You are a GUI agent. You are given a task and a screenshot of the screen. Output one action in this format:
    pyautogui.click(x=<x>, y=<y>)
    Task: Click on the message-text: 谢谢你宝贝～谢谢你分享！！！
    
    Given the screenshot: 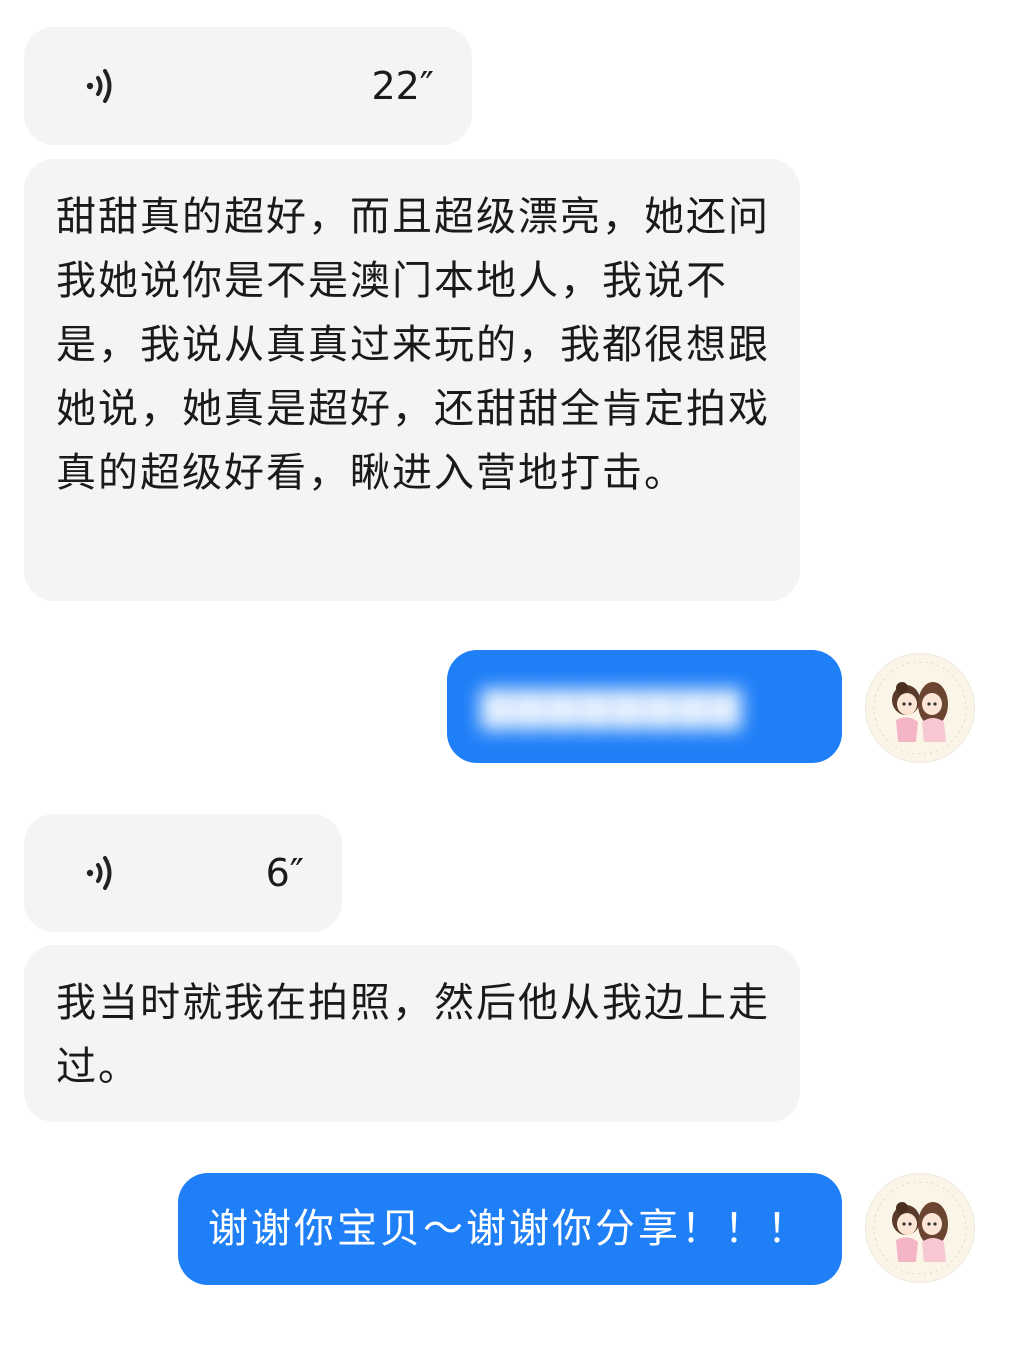 What is the action you would take?
    pyautogui.click(x=509, y=1229)
    